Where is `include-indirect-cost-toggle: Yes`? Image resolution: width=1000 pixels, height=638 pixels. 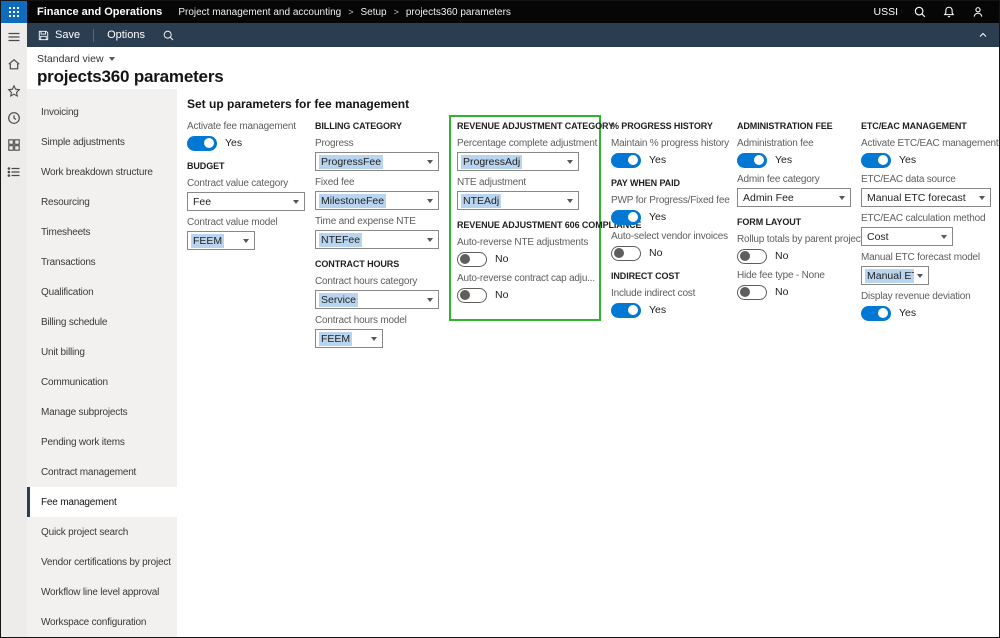 include-indirect-cost-toggle: Yes is located at coordinates (669, 310).